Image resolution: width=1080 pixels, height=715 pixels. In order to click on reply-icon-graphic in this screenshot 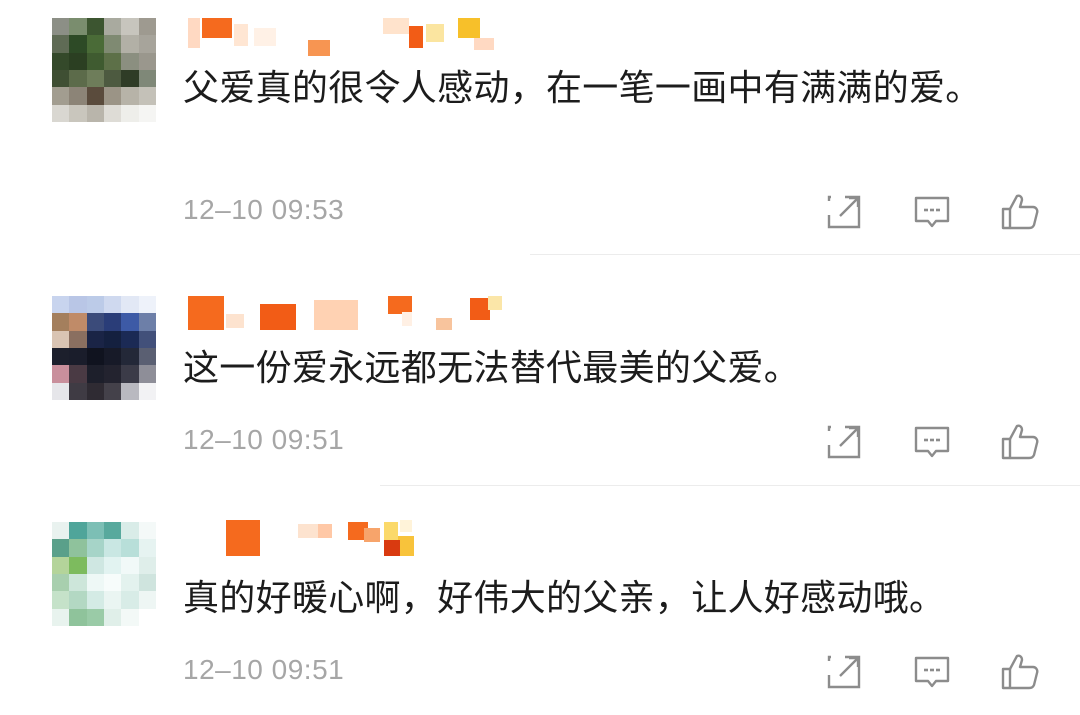, I will do `click(932, 212)`.